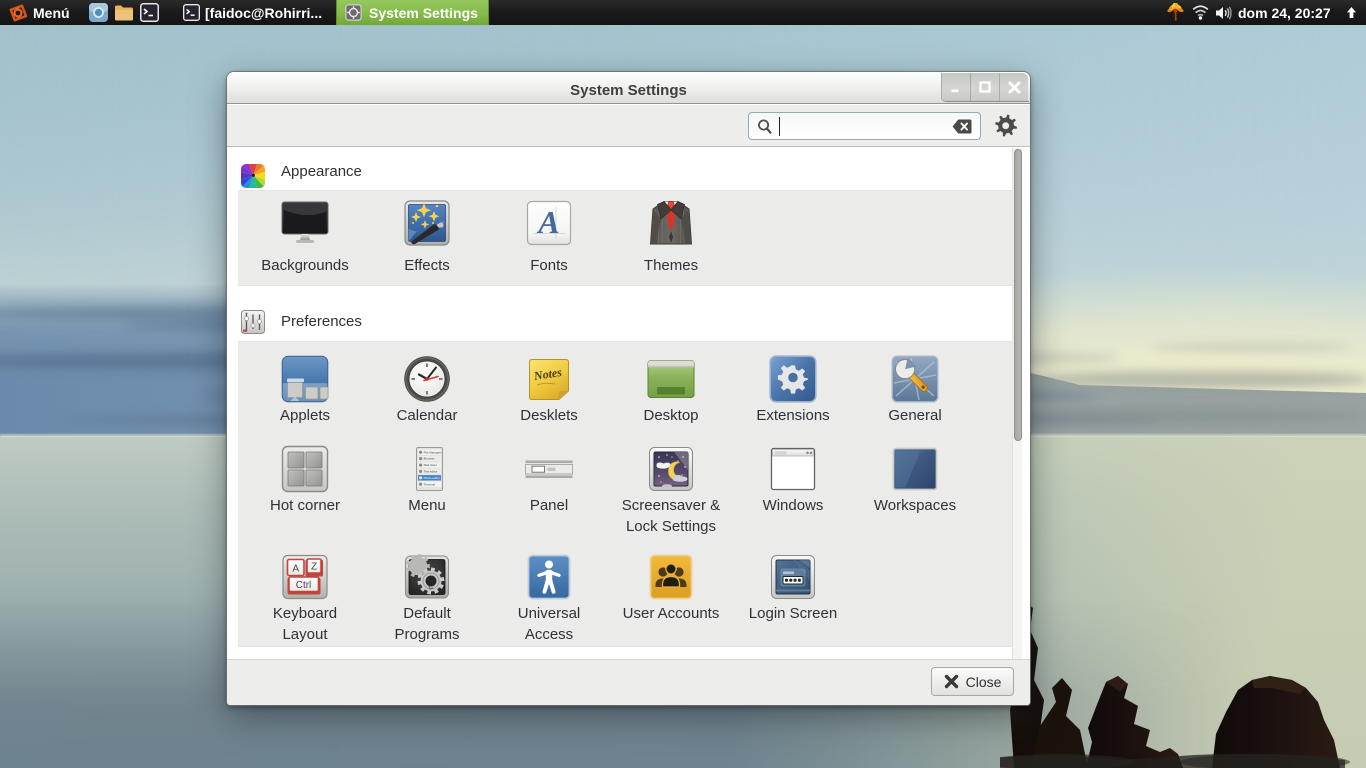  I want to click on svg-text: File Manager, so click(433, 452).